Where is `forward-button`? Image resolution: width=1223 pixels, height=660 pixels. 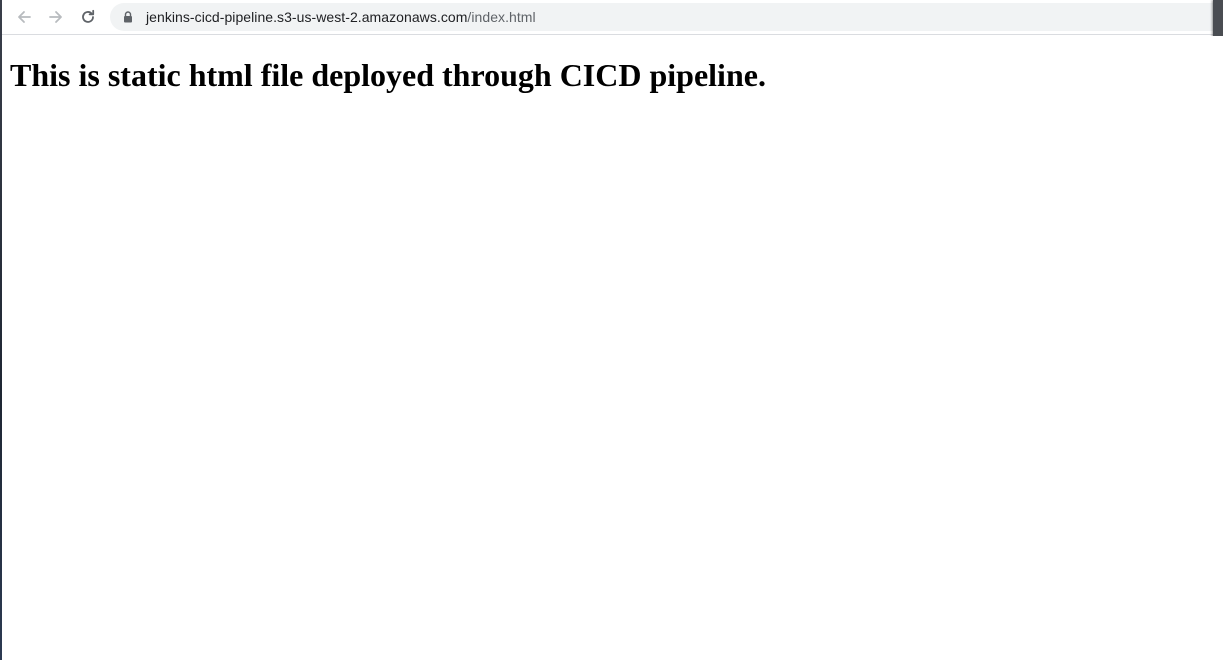 forward-button is located at coordinates (56, 17).